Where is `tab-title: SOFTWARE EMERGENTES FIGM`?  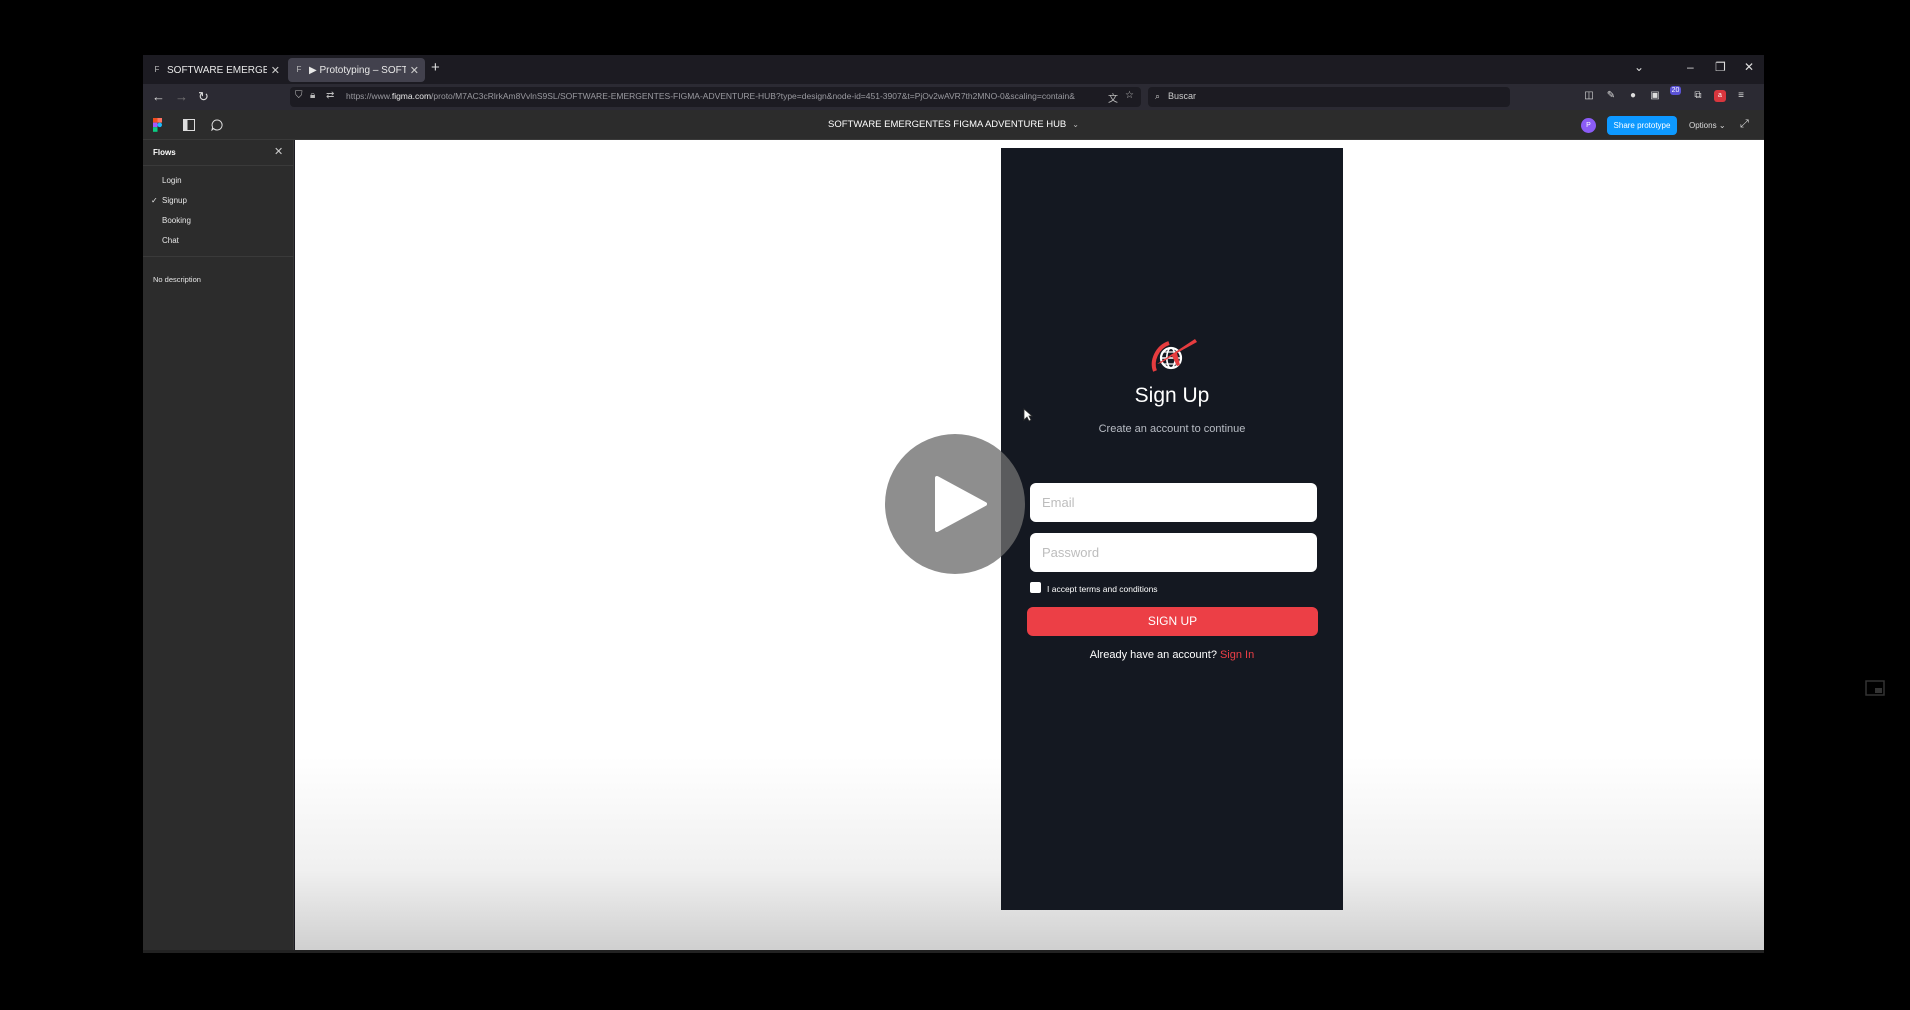
tab-title: SOFTWARE EMERGENTES FIGM is located at coordinates (217, 70).